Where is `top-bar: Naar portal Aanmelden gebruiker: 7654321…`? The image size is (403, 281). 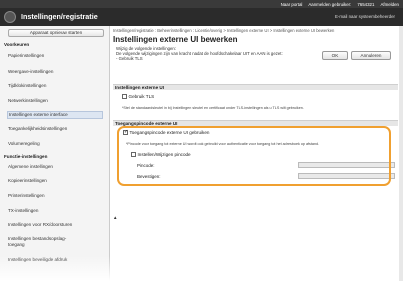 top-bar: Naar portal Aanmelden gebruiker: 7654321… is located at coordinates (201, 4).